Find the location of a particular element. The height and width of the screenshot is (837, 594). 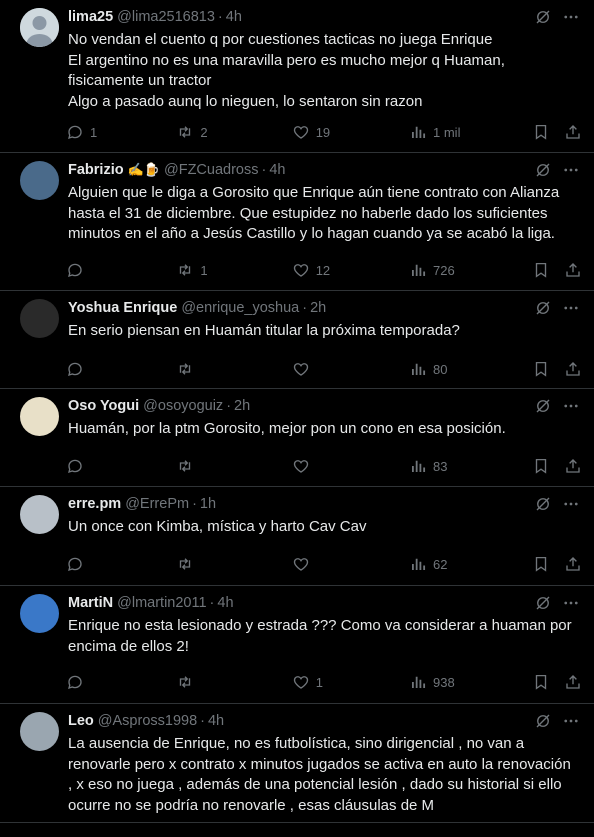

user-handle: @lima2516813 is located at coordinates (166, 17).